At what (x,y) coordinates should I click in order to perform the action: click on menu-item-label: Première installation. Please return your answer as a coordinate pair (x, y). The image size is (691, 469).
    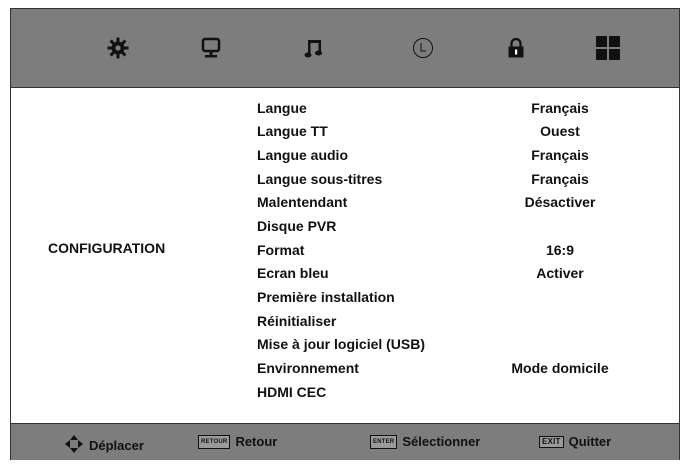
    Looking at the image, I should click on (326, 297).